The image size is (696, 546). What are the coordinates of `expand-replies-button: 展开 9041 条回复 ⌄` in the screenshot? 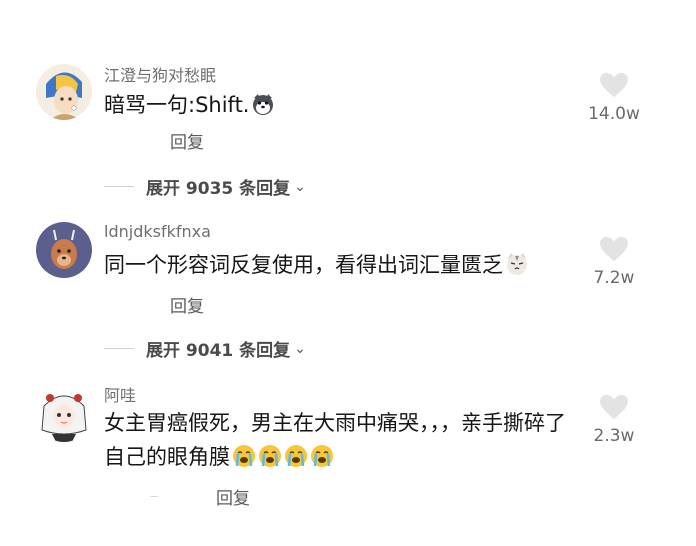 It's located at (205, 348).